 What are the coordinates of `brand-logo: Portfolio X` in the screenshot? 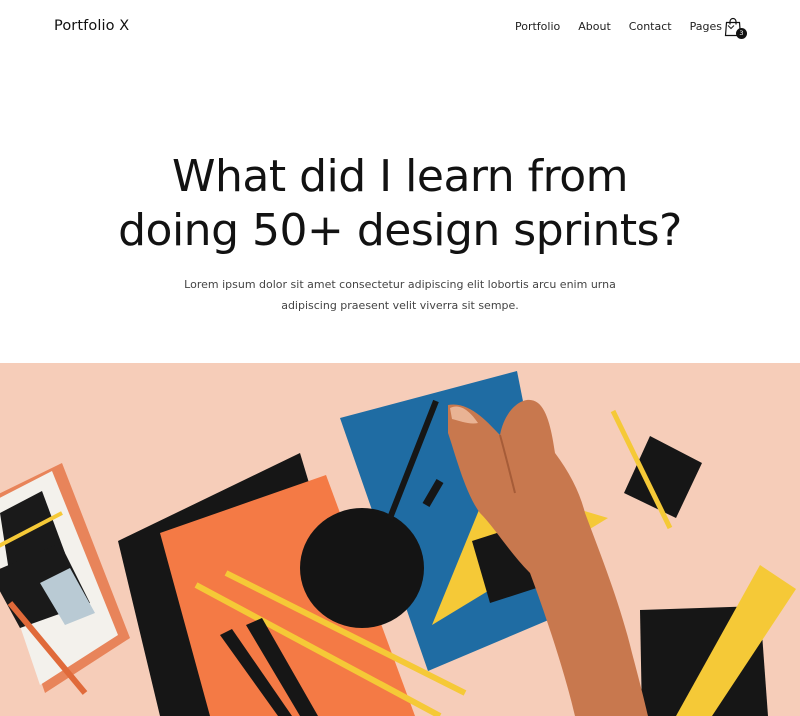 It's located at (91, 26).